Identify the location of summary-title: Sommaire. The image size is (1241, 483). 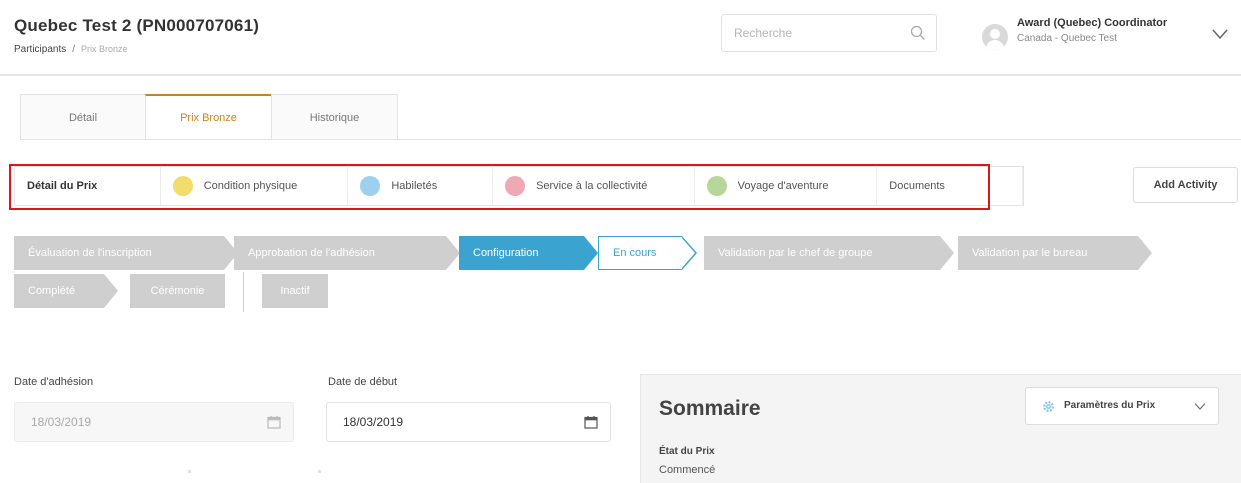
(710, 408).